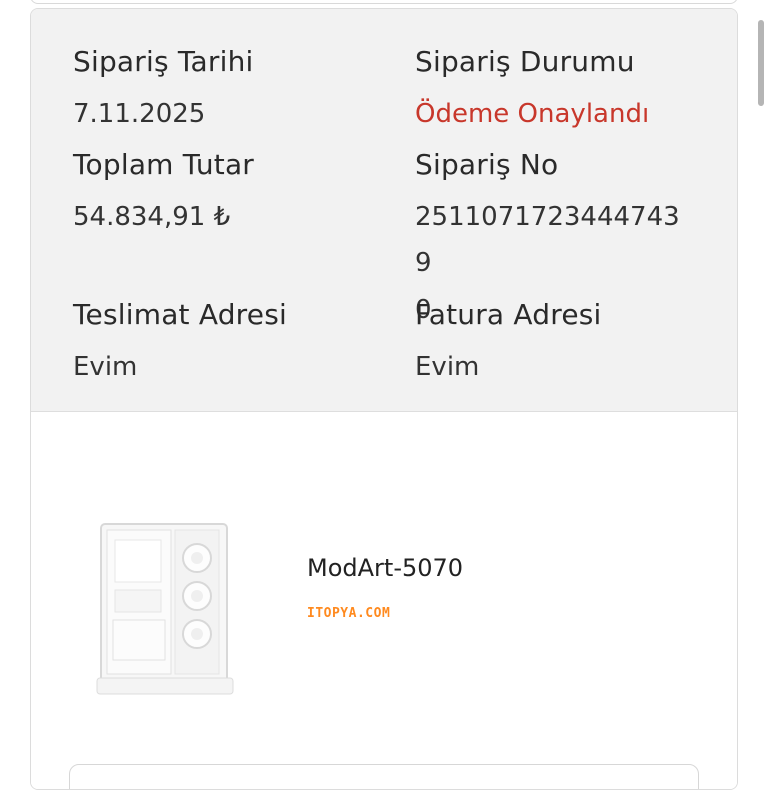 This screenshot has width=768, height=790. What do you see at coordinates (165, 609) in the screenshot?
I see `pc-case-icon` at bounding box center [165, 609].